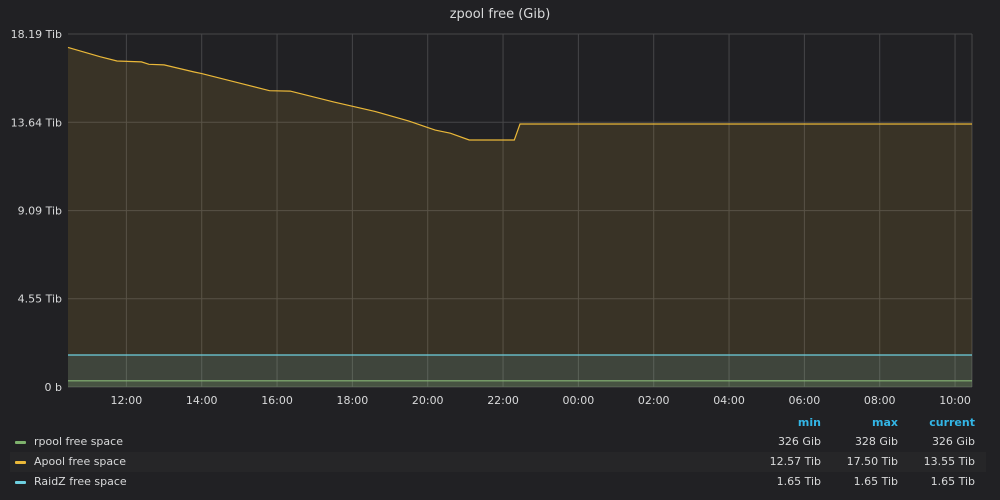 This screenshot has width=1000, height=500. I want to click on legend-value-max: 17.50 Tib, so click(872, 461).